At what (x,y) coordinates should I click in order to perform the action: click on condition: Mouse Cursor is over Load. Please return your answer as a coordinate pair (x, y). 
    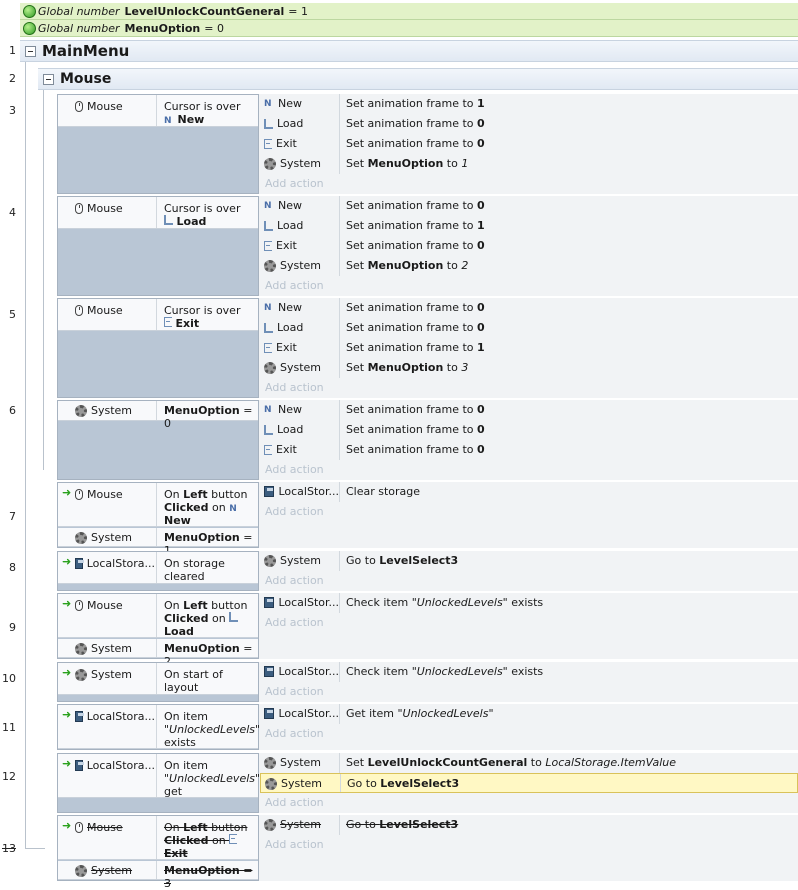
    Looking at the image, I should click on (158, 213).